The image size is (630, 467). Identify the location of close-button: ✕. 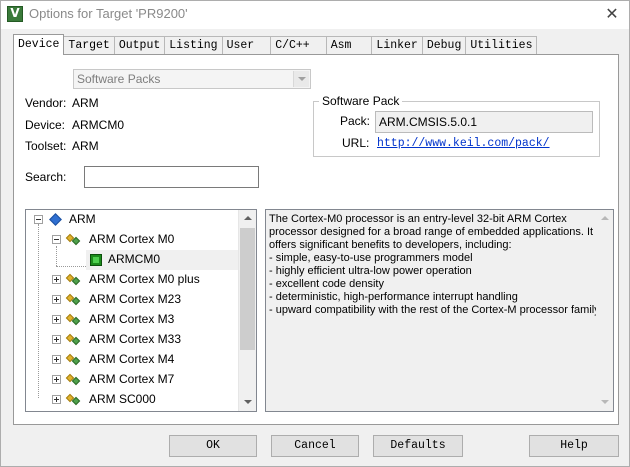
(612, 14).